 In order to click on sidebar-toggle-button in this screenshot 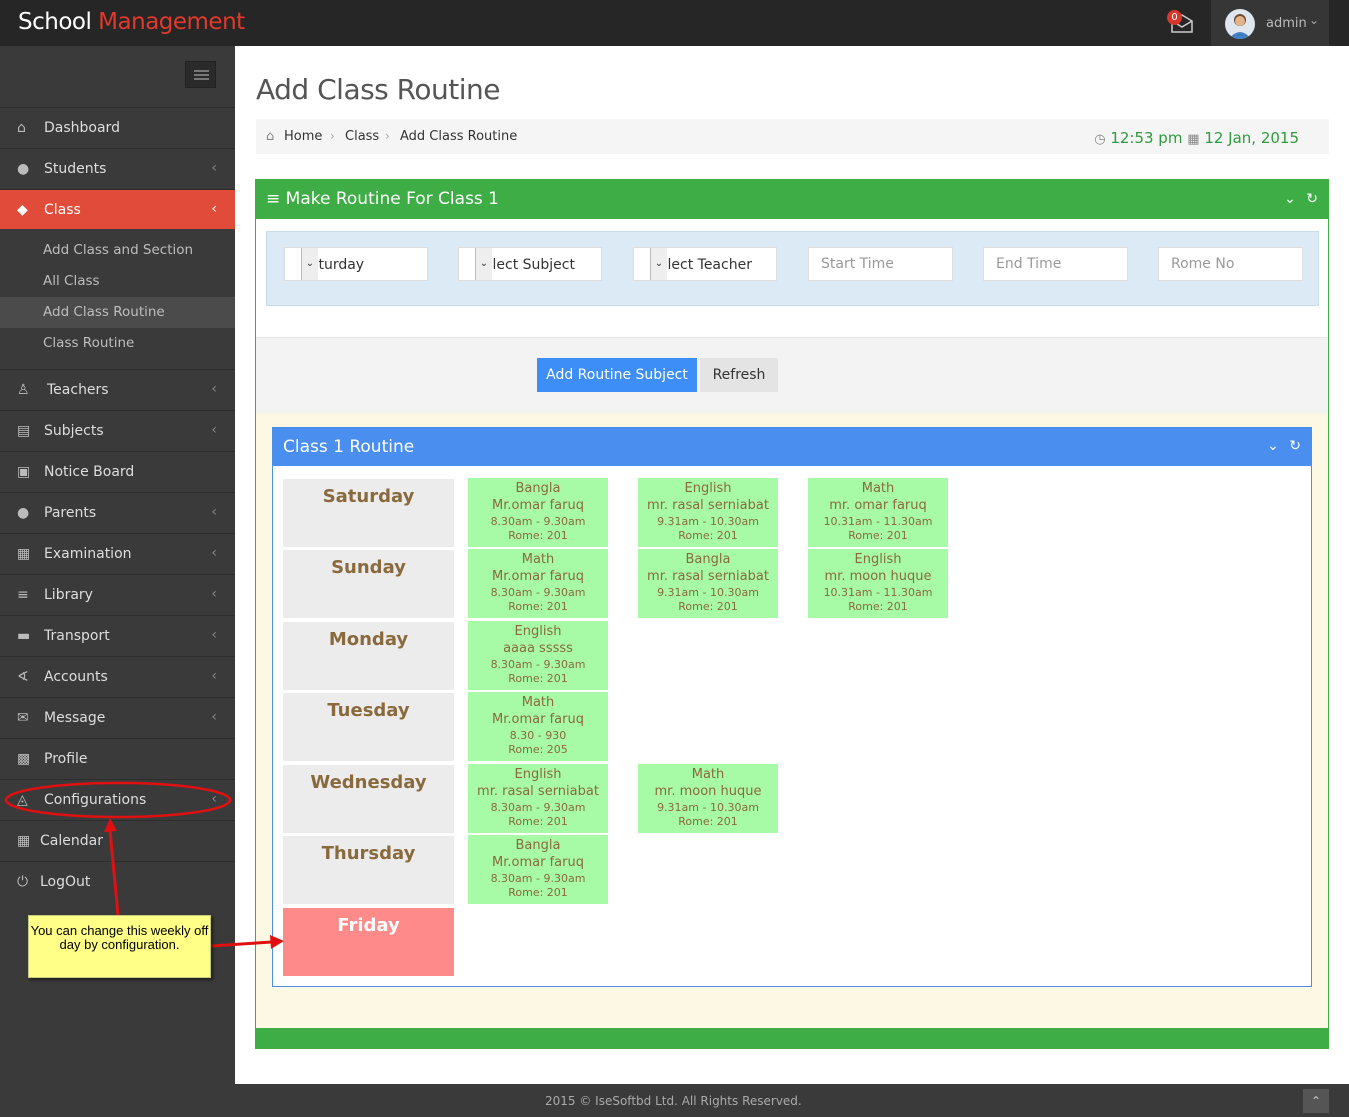, I will do `click(200, 74)`.